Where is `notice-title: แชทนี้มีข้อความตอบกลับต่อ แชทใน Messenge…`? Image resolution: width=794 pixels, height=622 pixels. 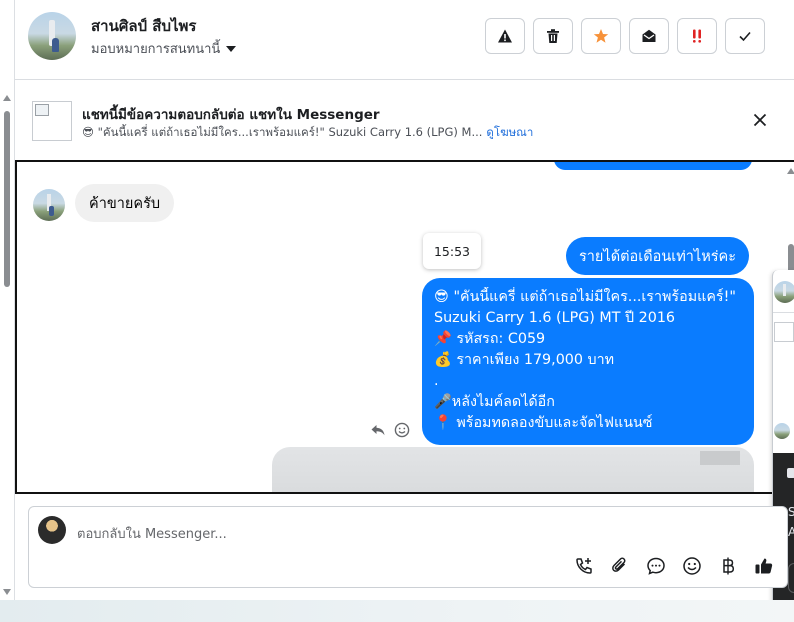
notice-title: แชทนี้มีข้อความตอบกลับต่อ แชทใน Messenge… is located at coordinates (231, 115).